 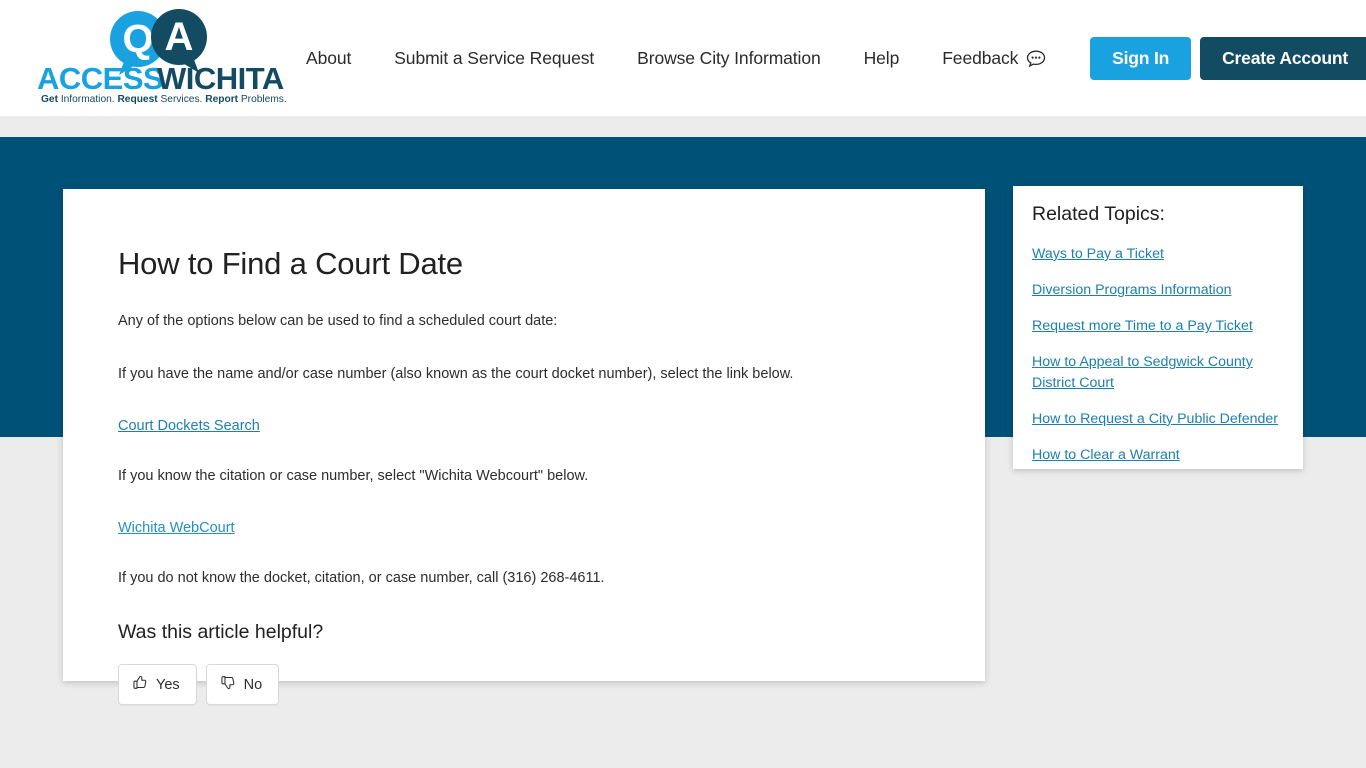 What do you see at coordinates (980, 57) in the screenshot?
I see `nav-item-feedback-label: Feedback` at bounding box center [980, 57].